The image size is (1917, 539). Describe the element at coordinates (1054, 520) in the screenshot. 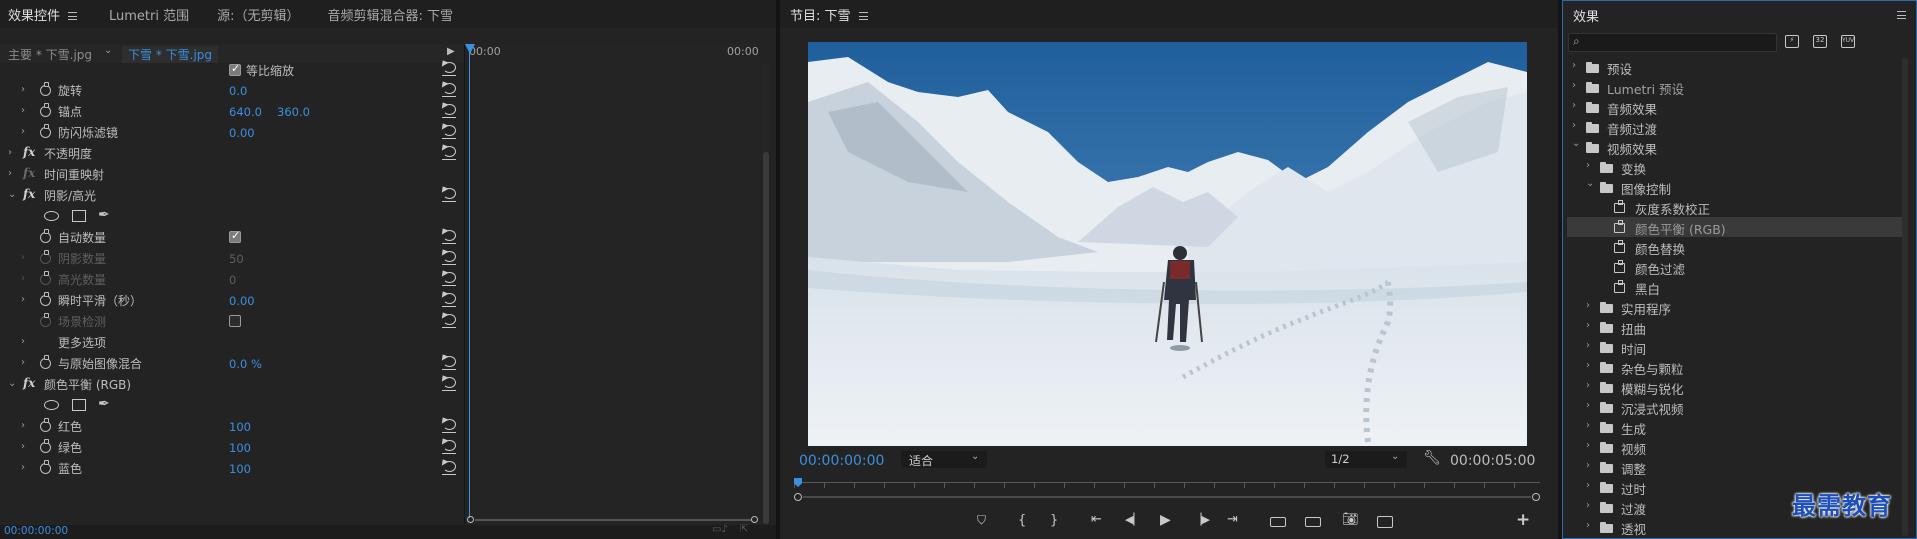

I see `mark-out-icon: }` at that location.